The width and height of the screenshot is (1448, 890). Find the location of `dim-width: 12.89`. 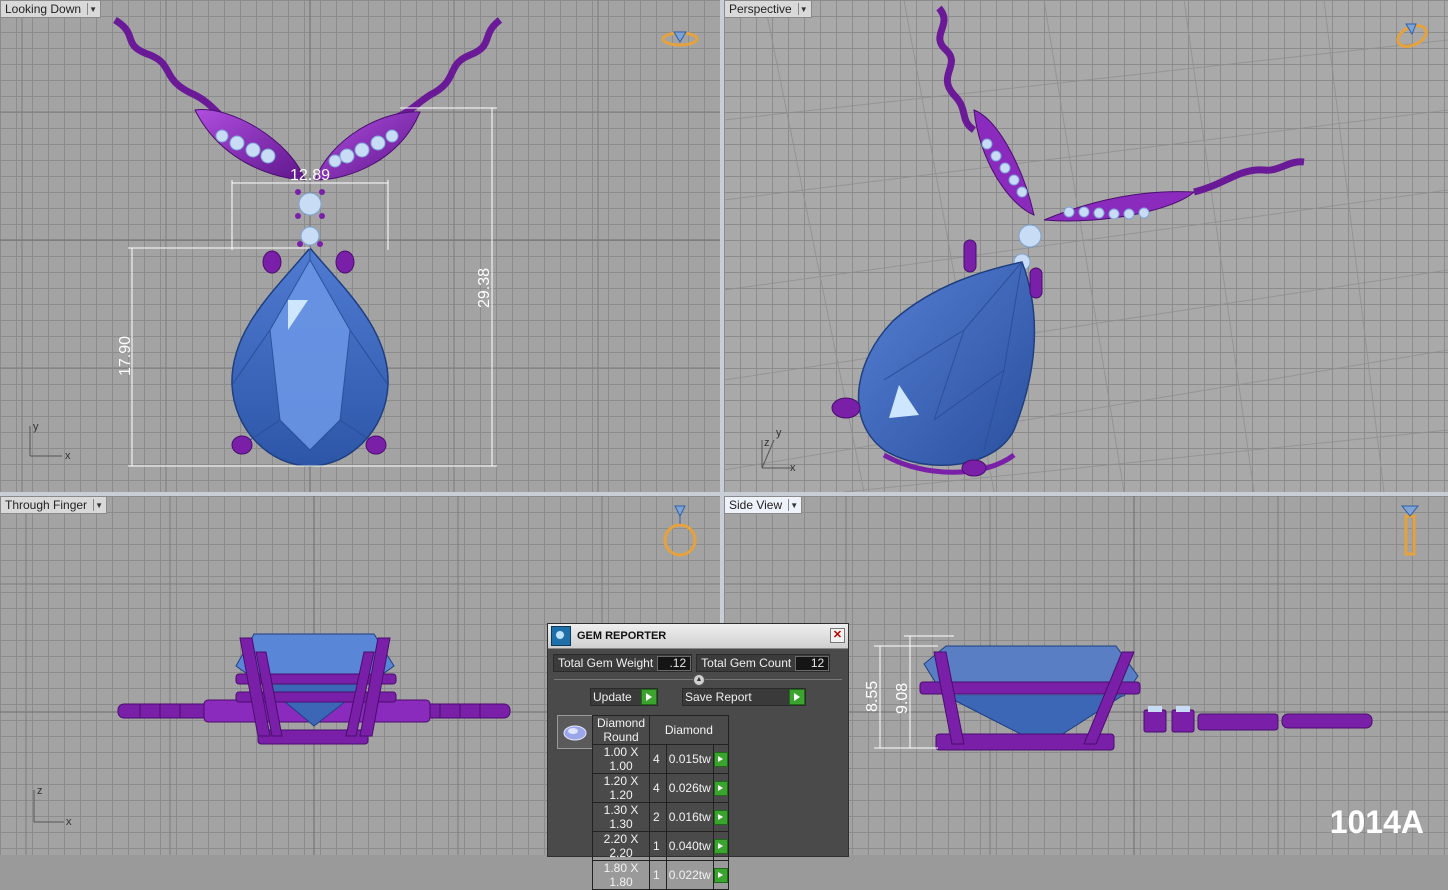

dim-width: 12.89 is located at coordinates (310, 175).